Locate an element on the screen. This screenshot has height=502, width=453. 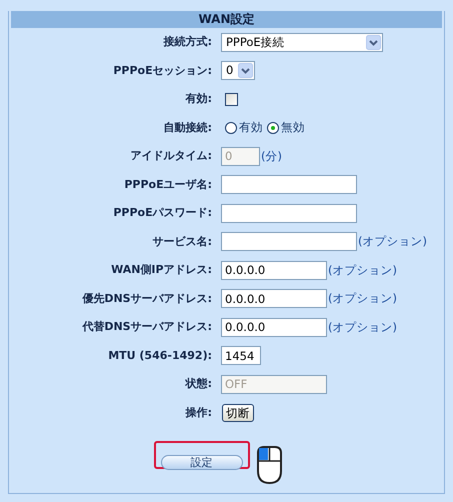
mouse-icon is located at coordinates (269, 465).